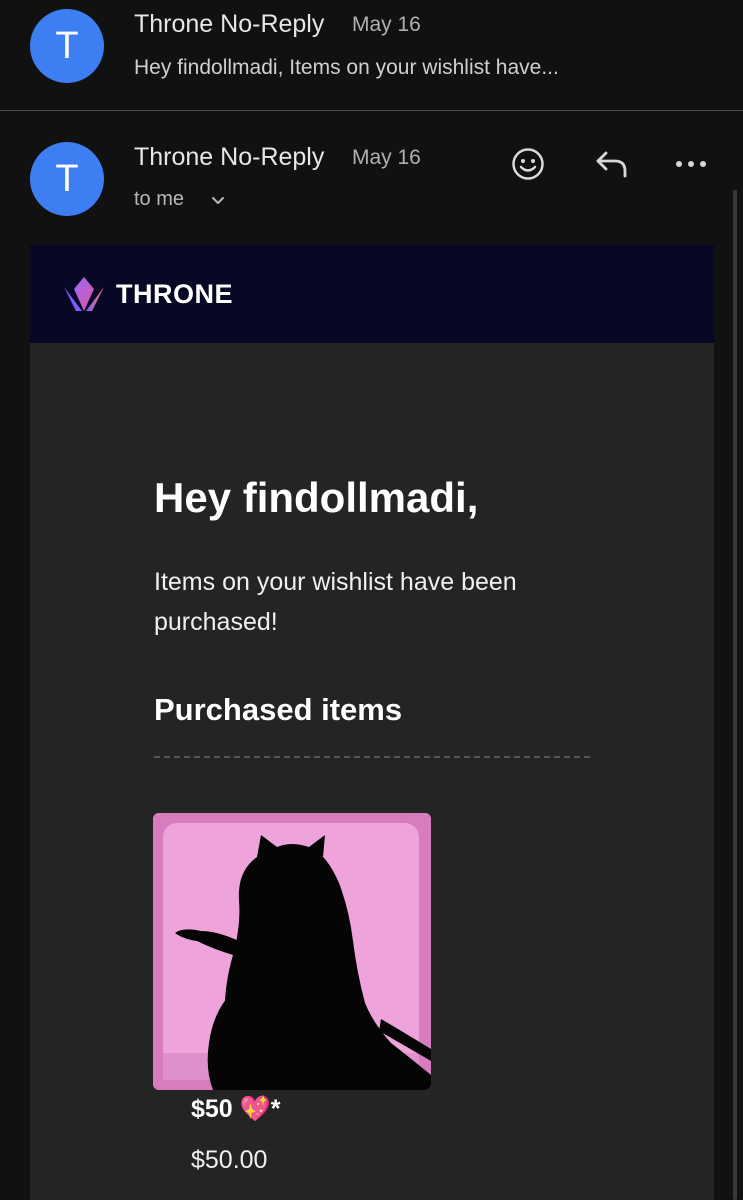 The width and height of the screenshot is (743, 1200). Describe the element at coordinates (229, 1160) in the screenshot. I see `item-price: $50.00` at that location.